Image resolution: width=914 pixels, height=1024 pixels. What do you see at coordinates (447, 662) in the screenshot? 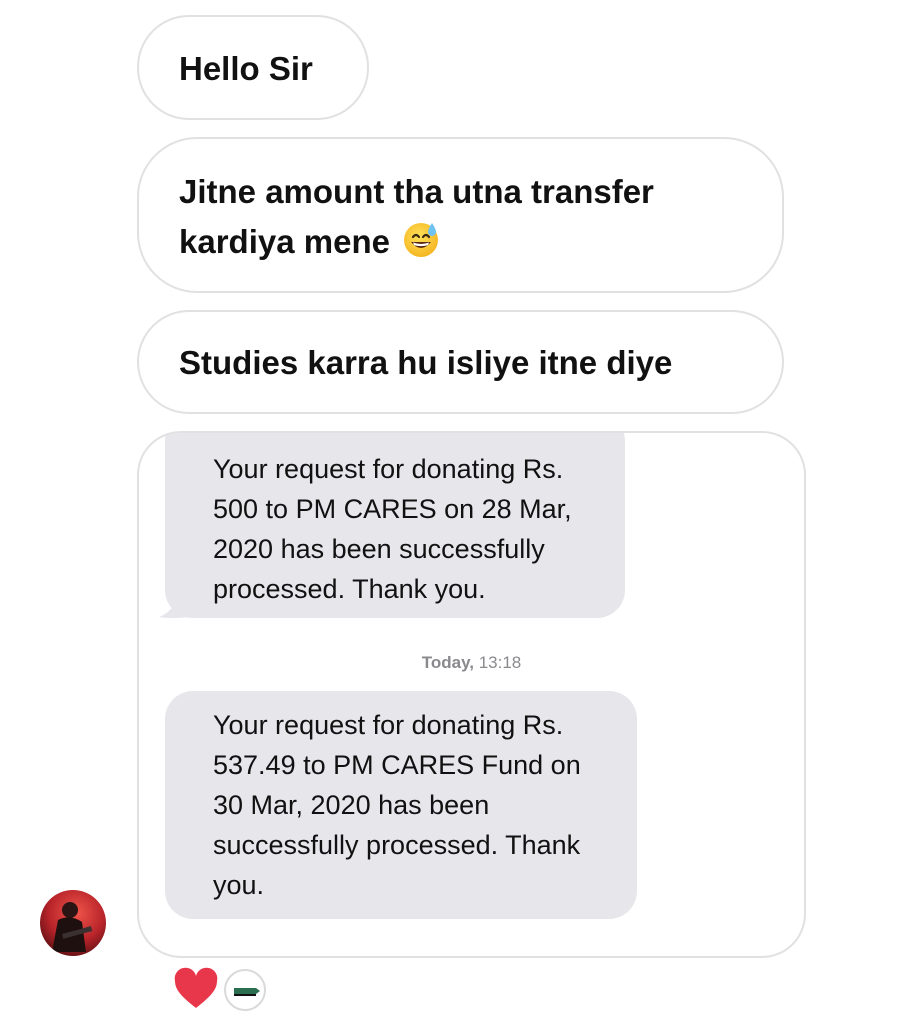
I see `timestamp-day: Today,` at bounding box center [447, 662].